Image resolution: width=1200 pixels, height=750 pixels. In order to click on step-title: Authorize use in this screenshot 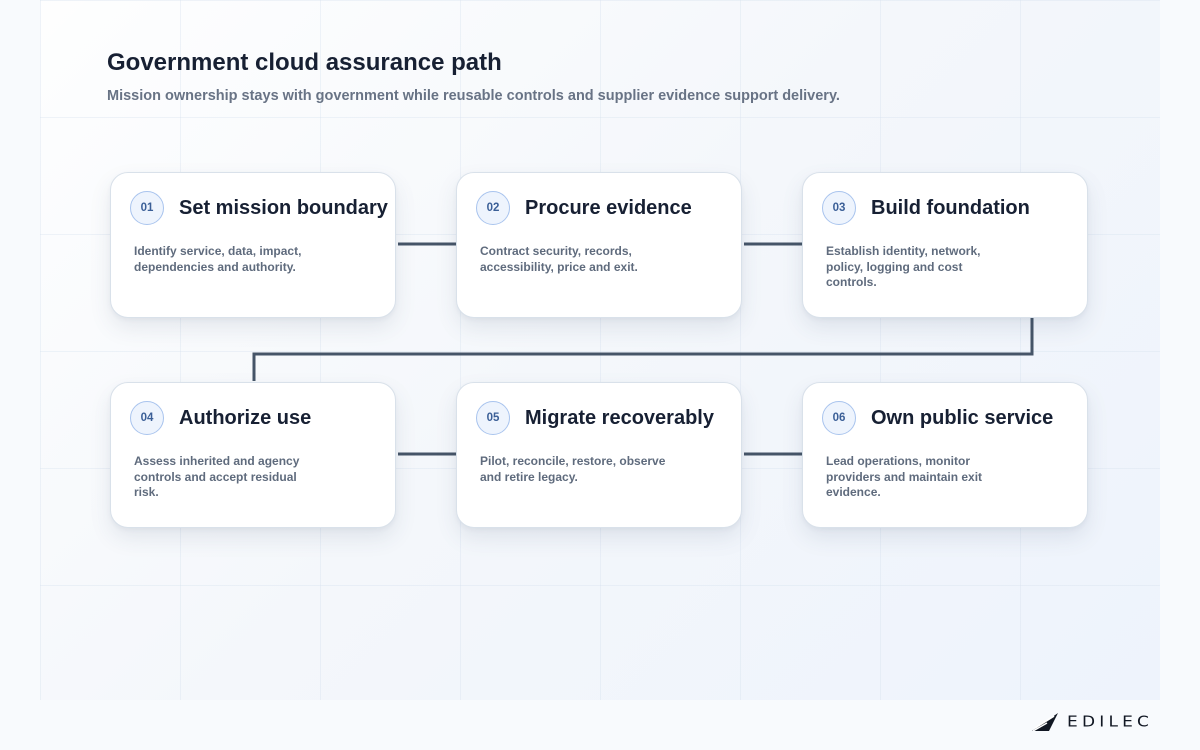, I will do `click(245, 418)`.